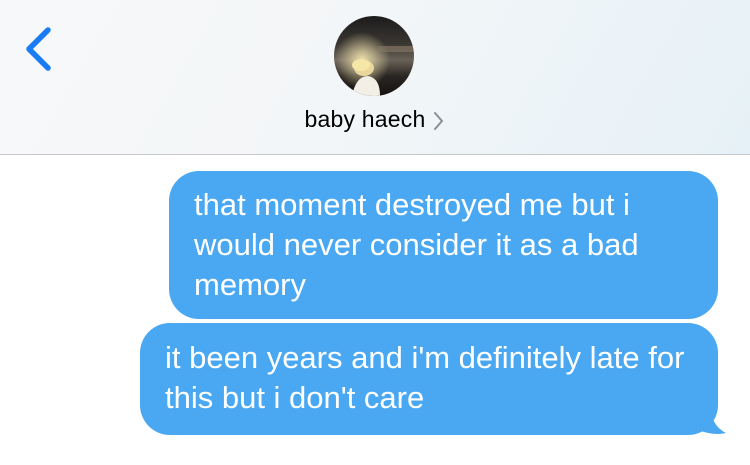  Describe the element at coordinates (365, 118) in the screenshot. I see `contact-name: baby haech` at that location.